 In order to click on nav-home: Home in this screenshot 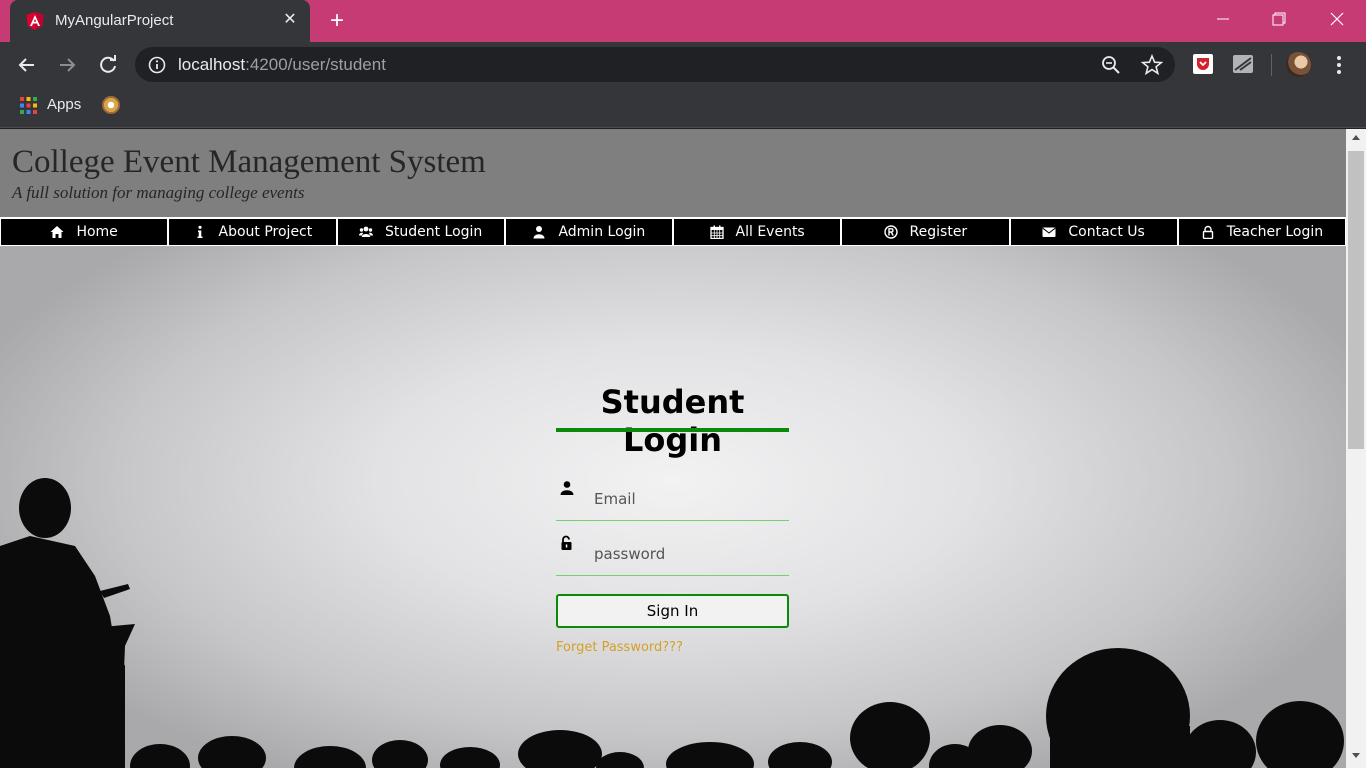, I will do `click(84, 232)`.